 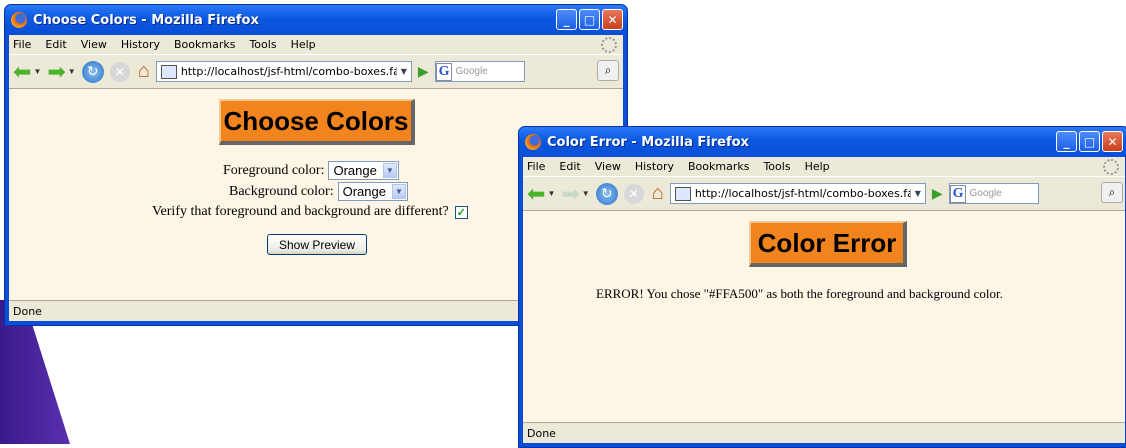 I want to click on page-heading: Color Error, so click(x=828, y=244).